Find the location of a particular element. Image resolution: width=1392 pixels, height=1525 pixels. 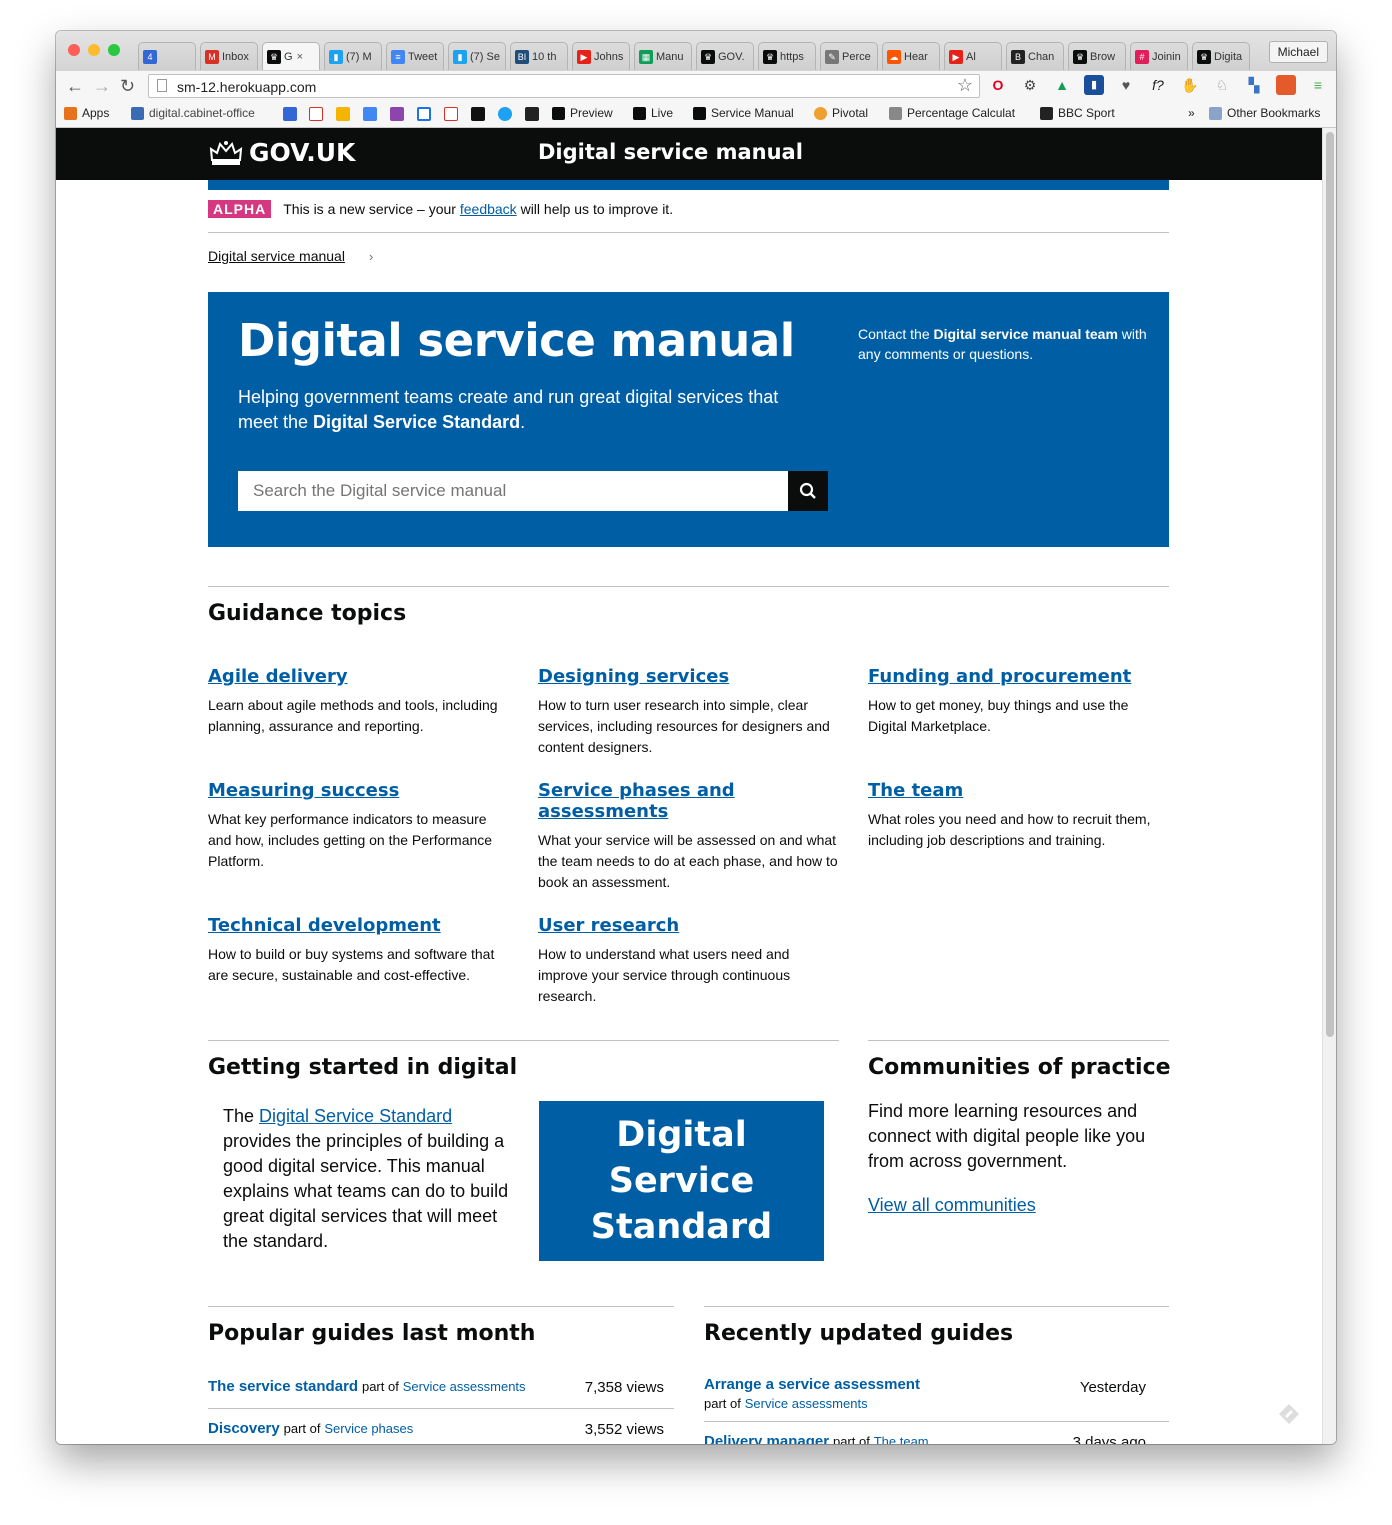

browser-tab: ▦ Manu is located at coordinates (663, 56).